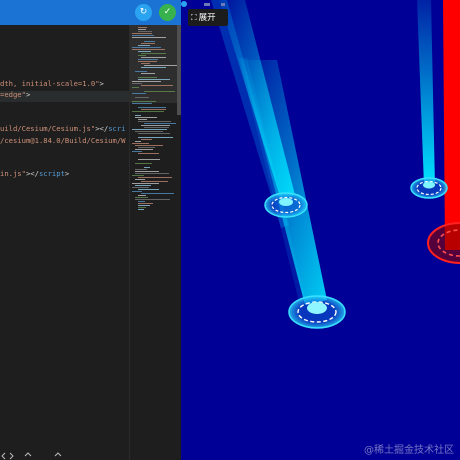  I want to click on refresh-icon: ↻, so click(143, 12).